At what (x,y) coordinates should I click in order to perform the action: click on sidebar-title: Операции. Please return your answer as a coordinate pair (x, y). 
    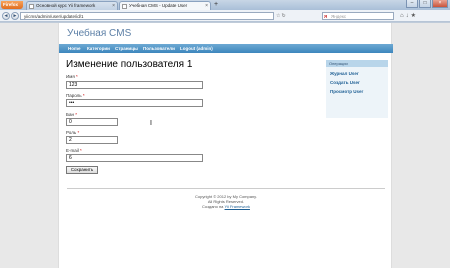
    Looking at the image, I should click on (357, 63).